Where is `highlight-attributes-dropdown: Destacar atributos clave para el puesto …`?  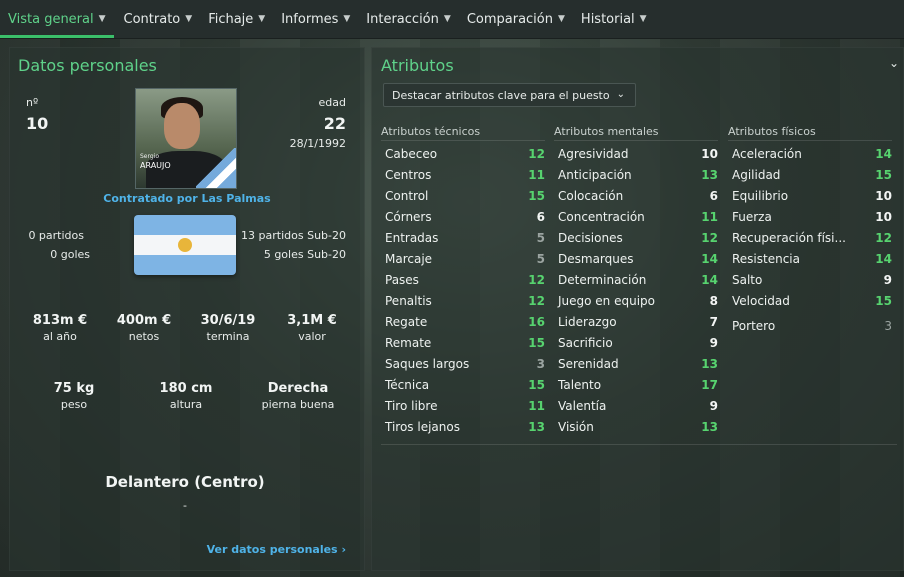
highlight-attributes-dropdown: Destacar atributos clave para el puesto … is located at coordinates (509, 95).